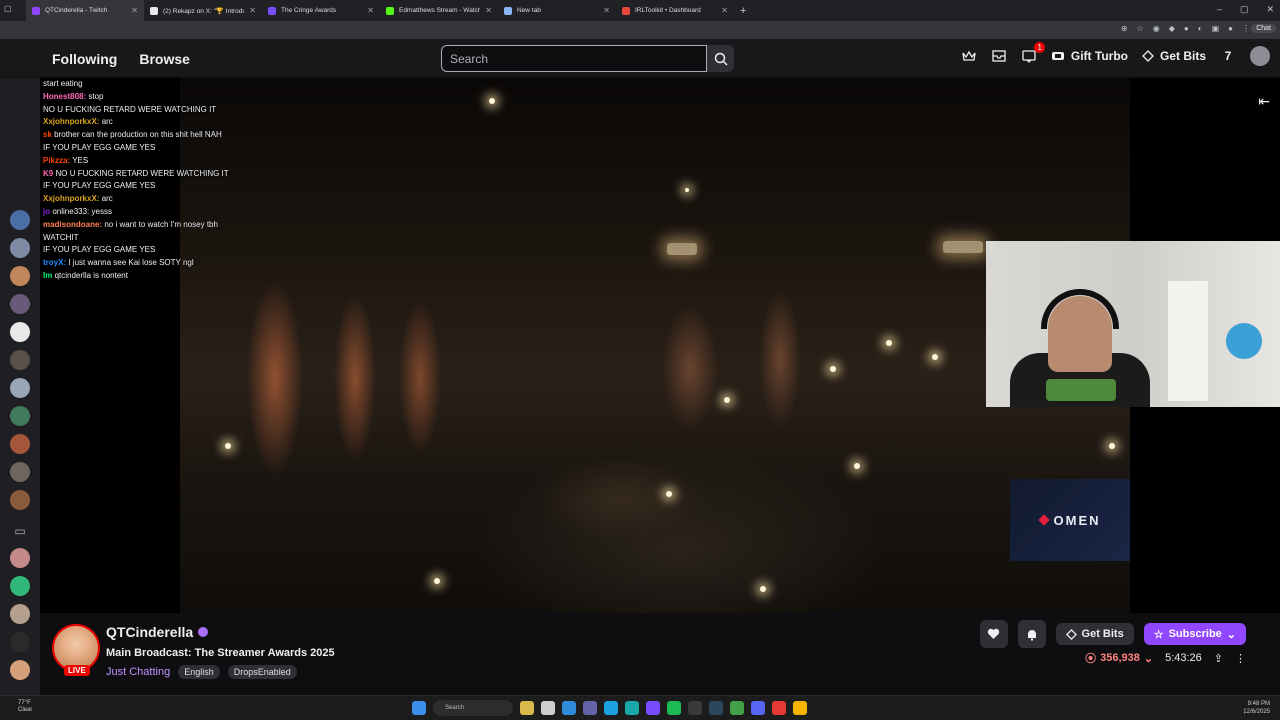  What do you see at coordinates (48, 173) in the screenshot?
I see `chat-username: K9` at bounding box center [48, 173].